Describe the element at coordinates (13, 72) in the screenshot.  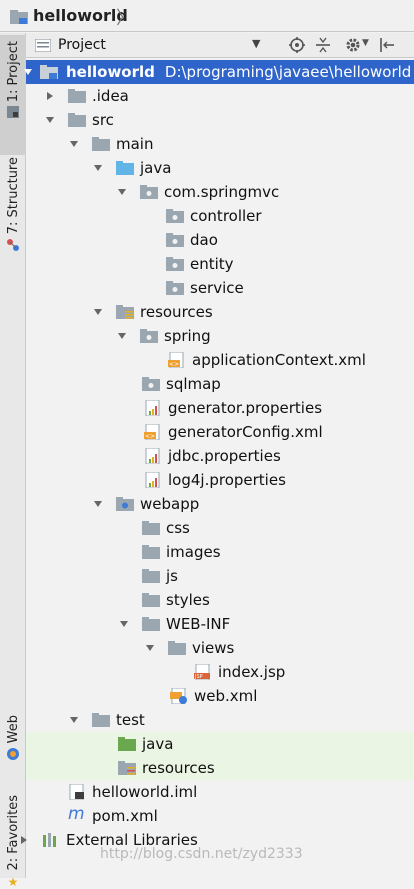
I see `tab-project-label: 1: Project` at that location.